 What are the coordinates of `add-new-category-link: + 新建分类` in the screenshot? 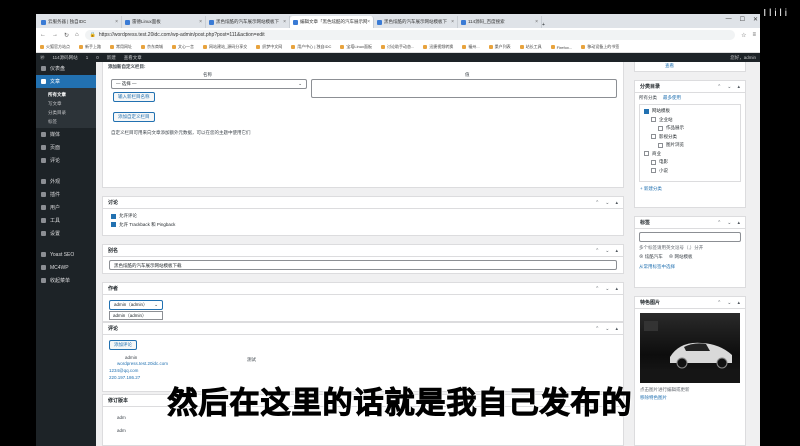 It's located at (690, 189).